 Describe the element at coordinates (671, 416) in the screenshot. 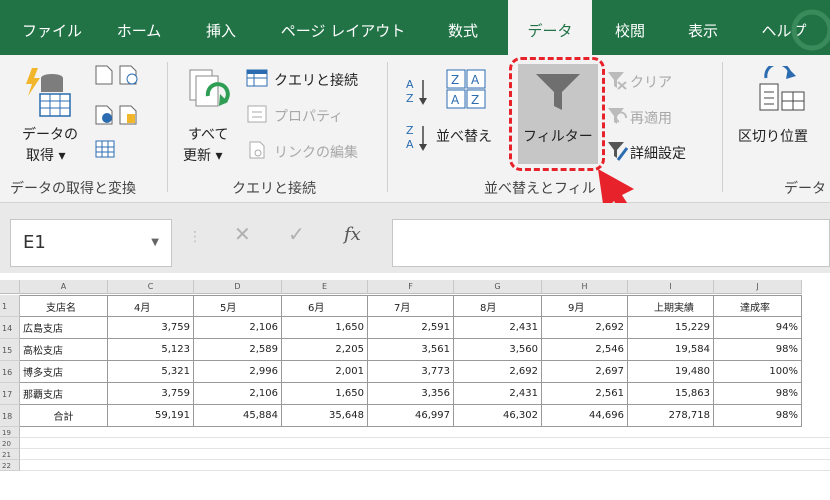

I see `data-cell: 278,718` at that location.